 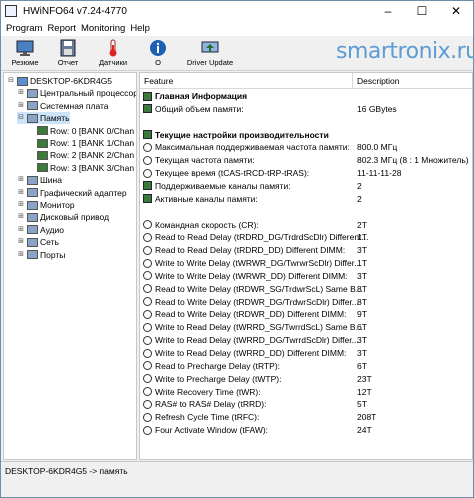 I want to click on description-column-header: Description, so click(x=378, y=81).